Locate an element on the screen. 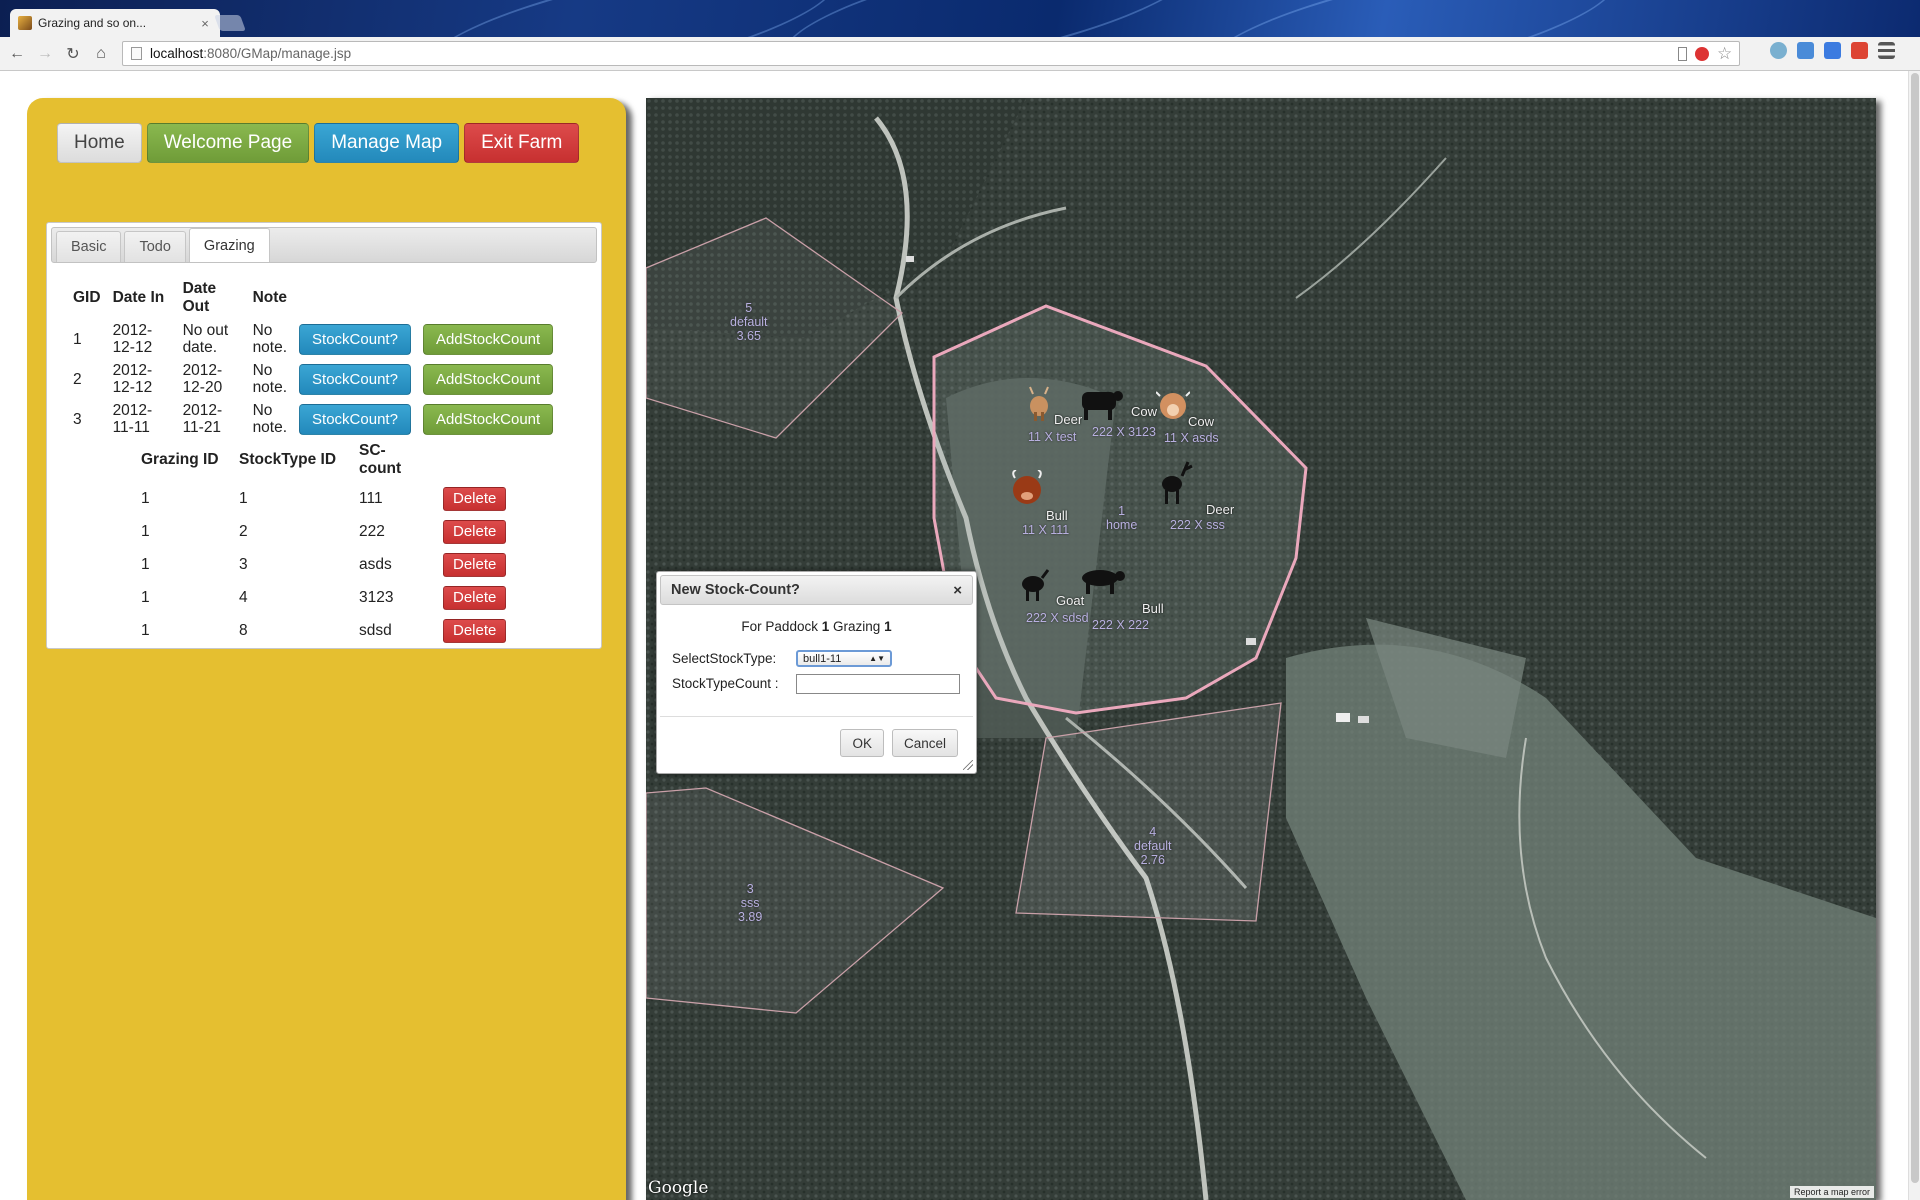 The height and width of the screenshot is (1200, 1920). cell-note: No note. is located at coordinates (270, 379).